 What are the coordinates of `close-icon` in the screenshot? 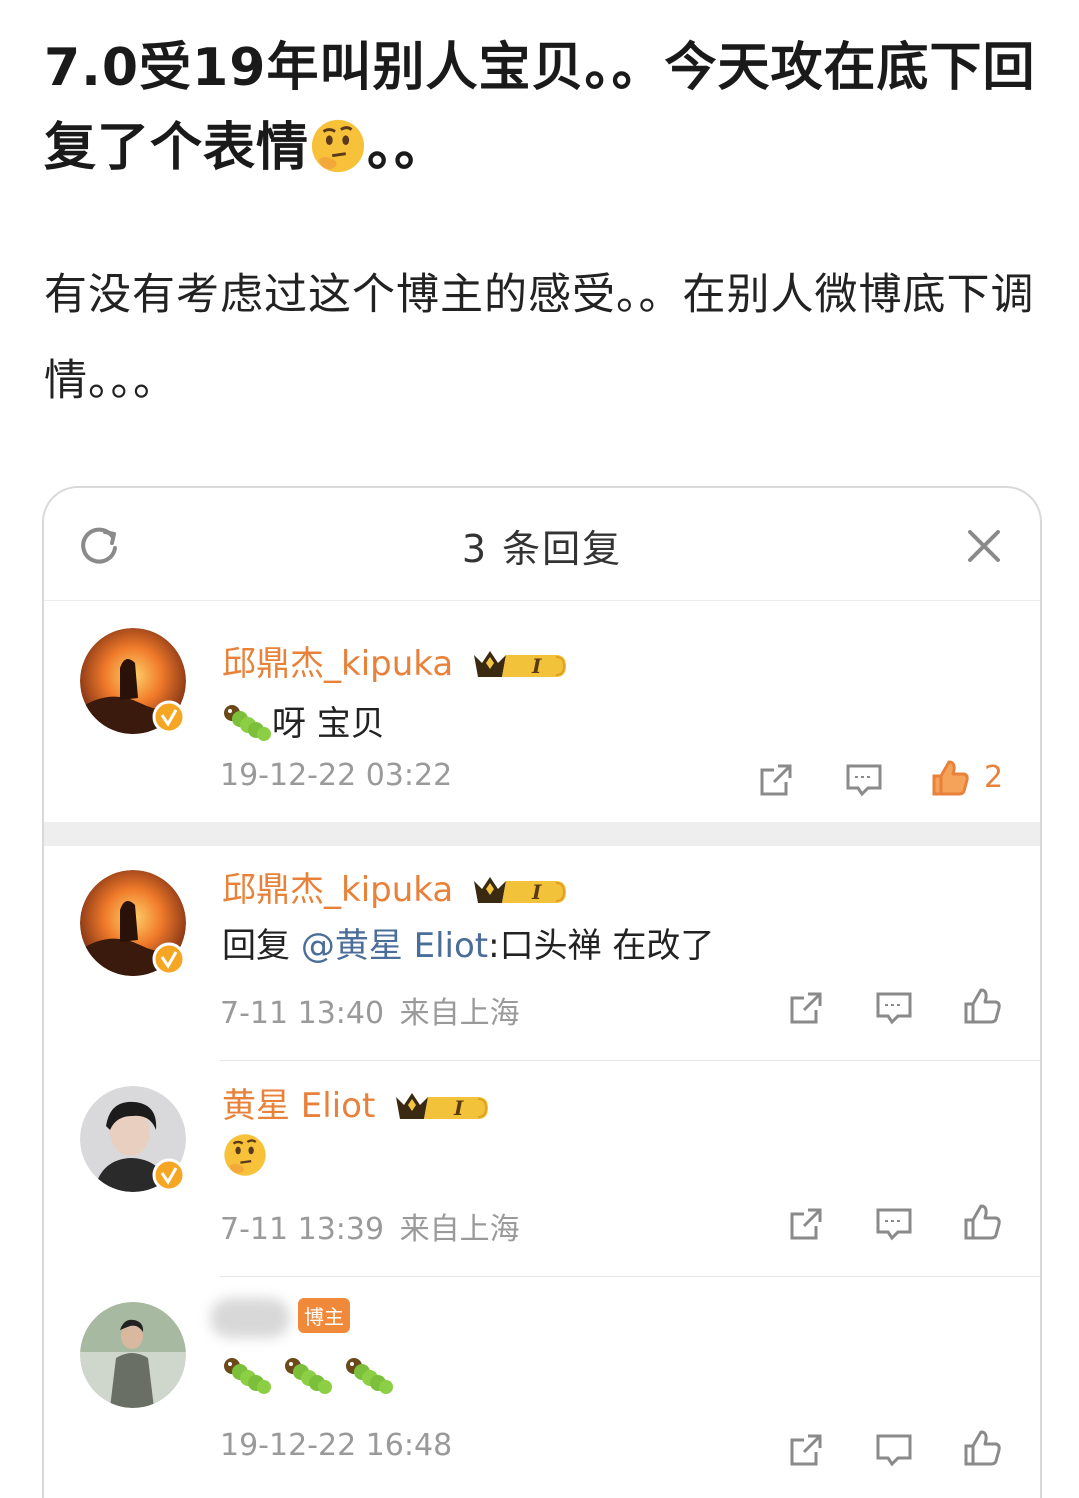 It's located at (984, 546).